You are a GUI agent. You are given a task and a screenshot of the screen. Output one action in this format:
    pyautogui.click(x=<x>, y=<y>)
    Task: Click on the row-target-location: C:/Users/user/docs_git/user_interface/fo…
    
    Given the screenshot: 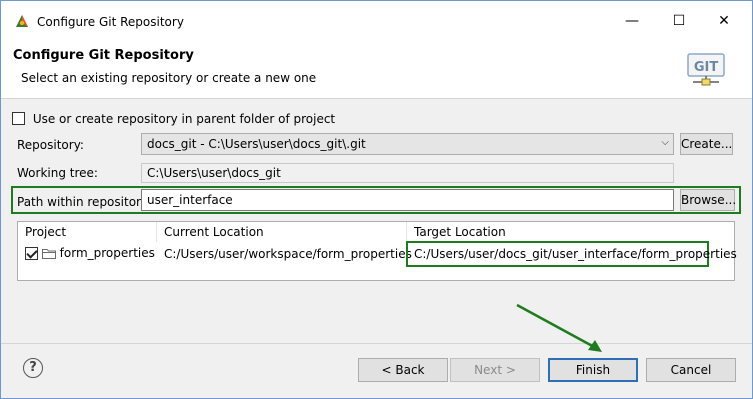 What is the action you would take?
    pyautogui.click(x=575, y=254)
    